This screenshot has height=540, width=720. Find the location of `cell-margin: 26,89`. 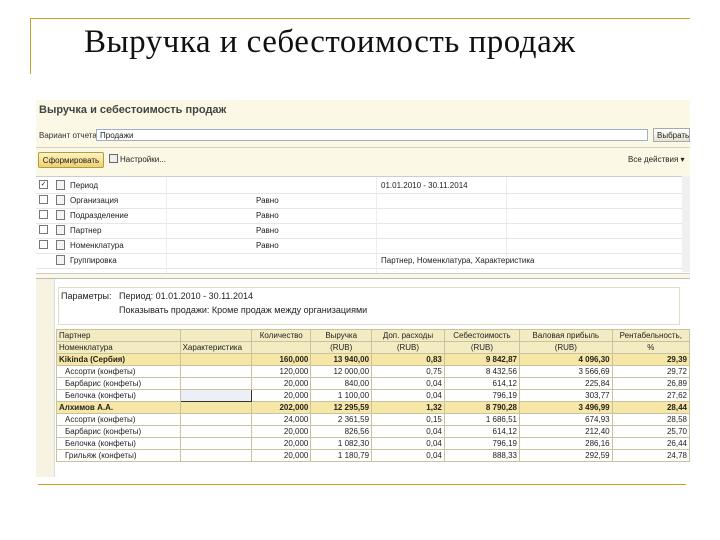

cell-margin: 26,89 is located at coordinates (651, 383).